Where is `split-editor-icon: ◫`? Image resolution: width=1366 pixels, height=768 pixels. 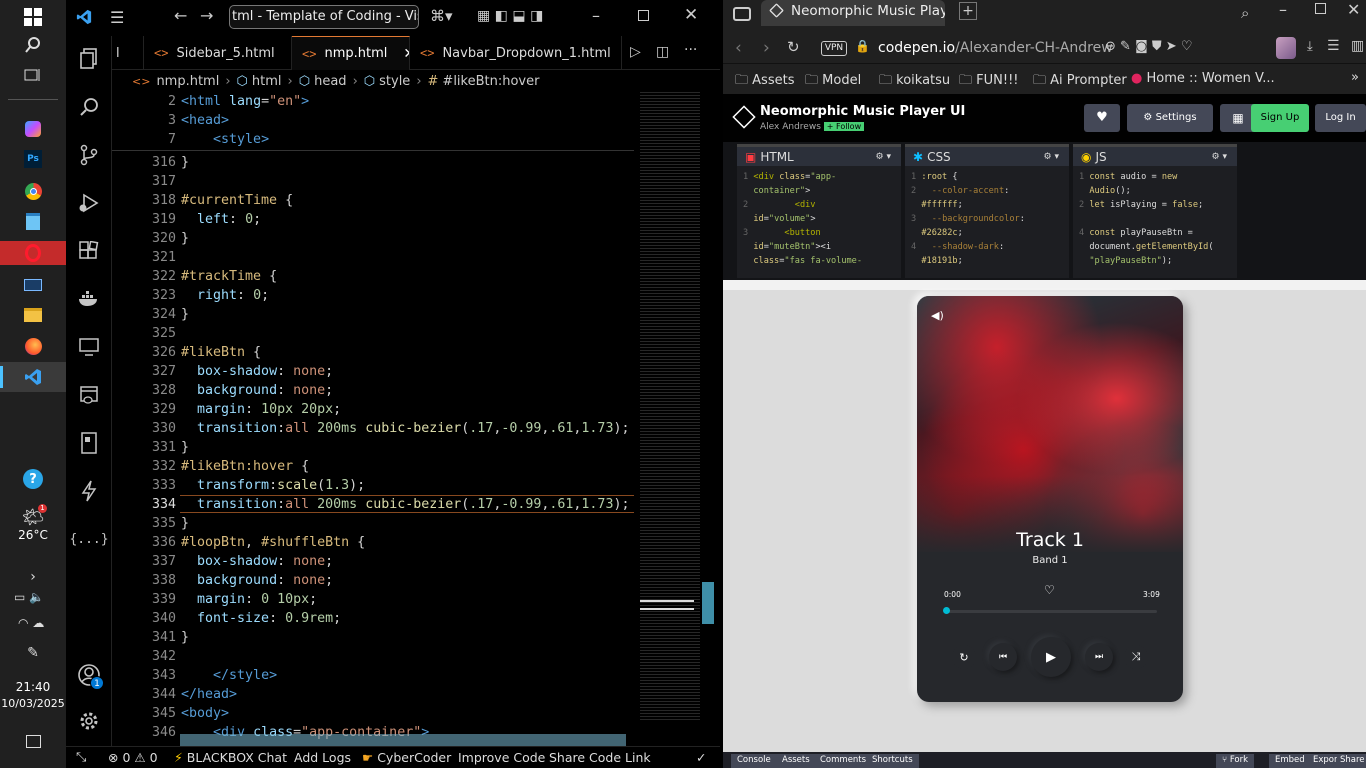 split-editor-icon: ◫ is located at coordinates (662, 52).